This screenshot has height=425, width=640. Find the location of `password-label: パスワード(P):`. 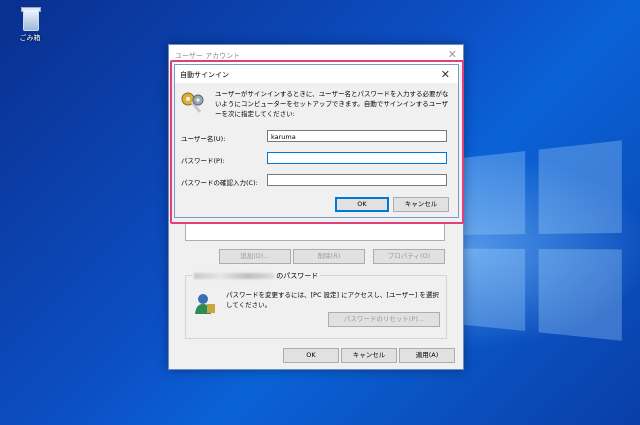

password-label: パスワード(P): is located at coordinates (203, 161).